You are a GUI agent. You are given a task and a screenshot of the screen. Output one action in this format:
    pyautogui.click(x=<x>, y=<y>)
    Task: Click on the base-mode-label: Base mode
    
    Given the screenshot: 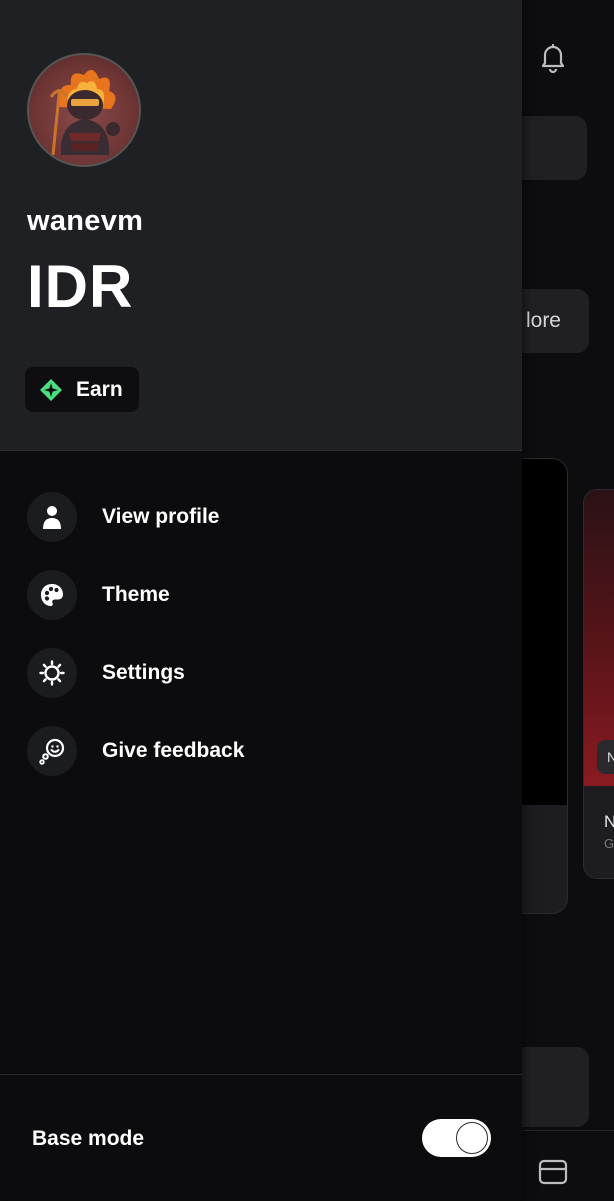 What is the action you would take?
    pyautogui.click(x=88, y=1138)
    